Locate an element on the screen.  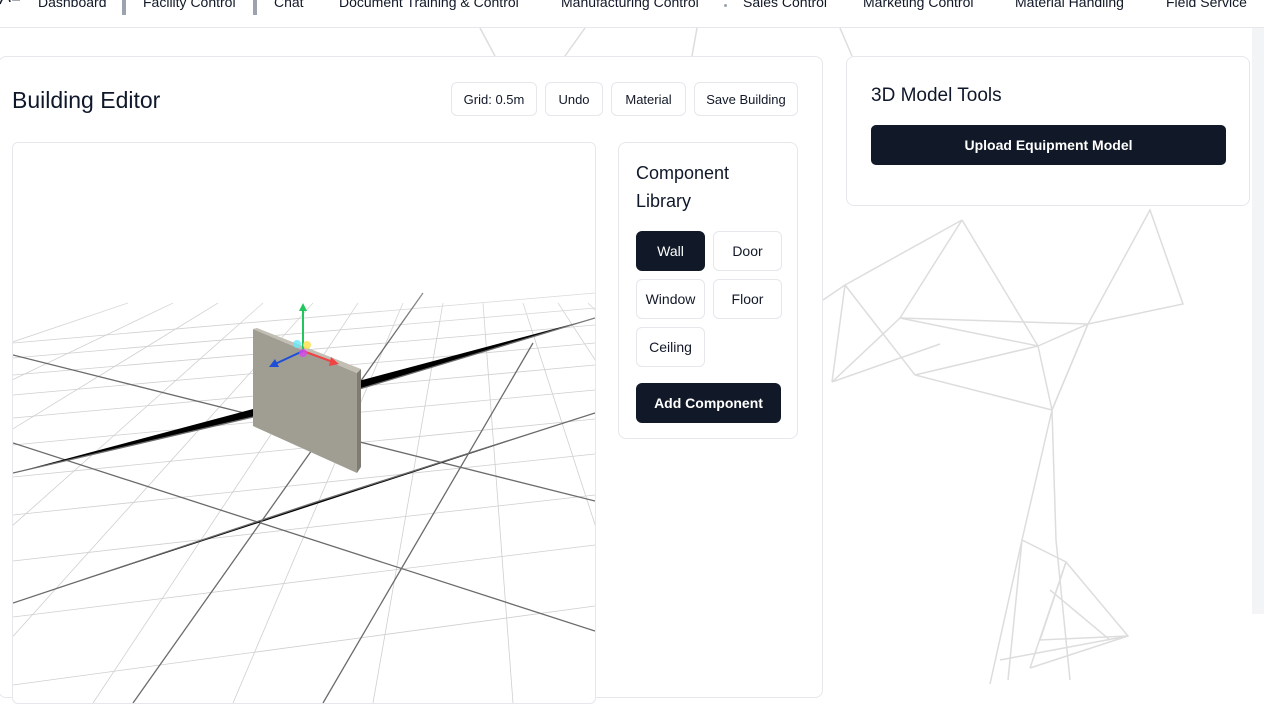
model-tools-title: 3D Model Tools is located at coordinates (936, 95).